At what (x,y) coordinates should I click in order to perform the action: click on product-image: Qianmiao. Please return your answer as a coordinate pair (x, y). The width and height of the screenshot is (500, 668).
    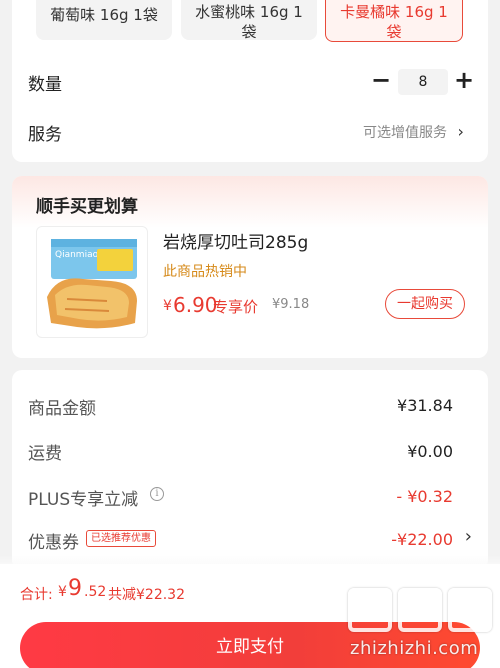
    Looking at the image, I should click on (92, 282).